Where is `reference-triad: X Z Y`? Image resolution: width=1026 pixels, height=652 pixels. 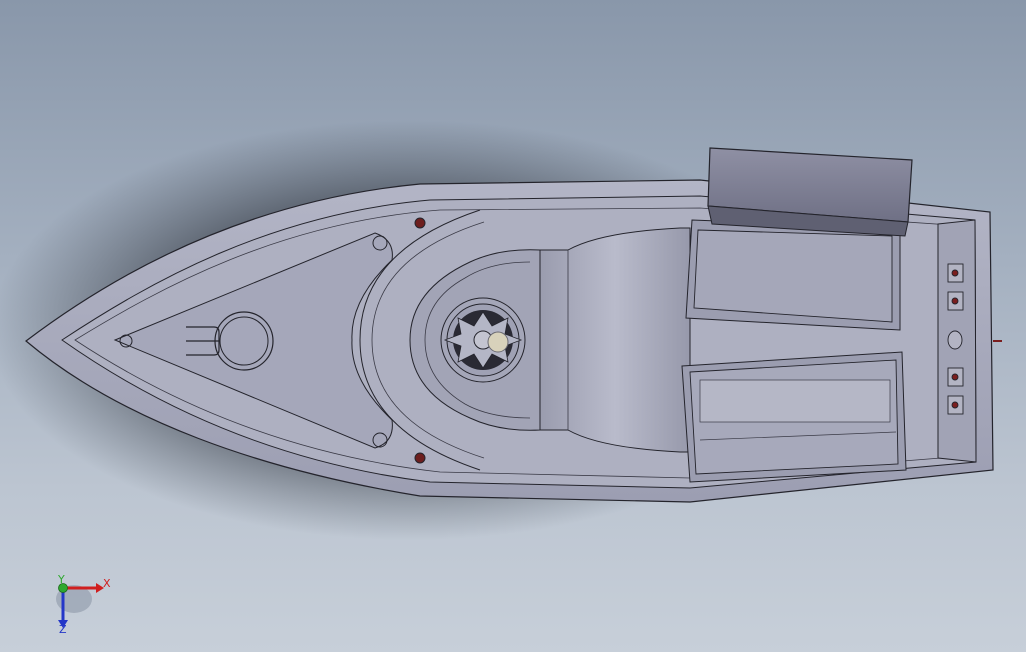
reference-triad: X Z Y is located at coordinates (83, 604).